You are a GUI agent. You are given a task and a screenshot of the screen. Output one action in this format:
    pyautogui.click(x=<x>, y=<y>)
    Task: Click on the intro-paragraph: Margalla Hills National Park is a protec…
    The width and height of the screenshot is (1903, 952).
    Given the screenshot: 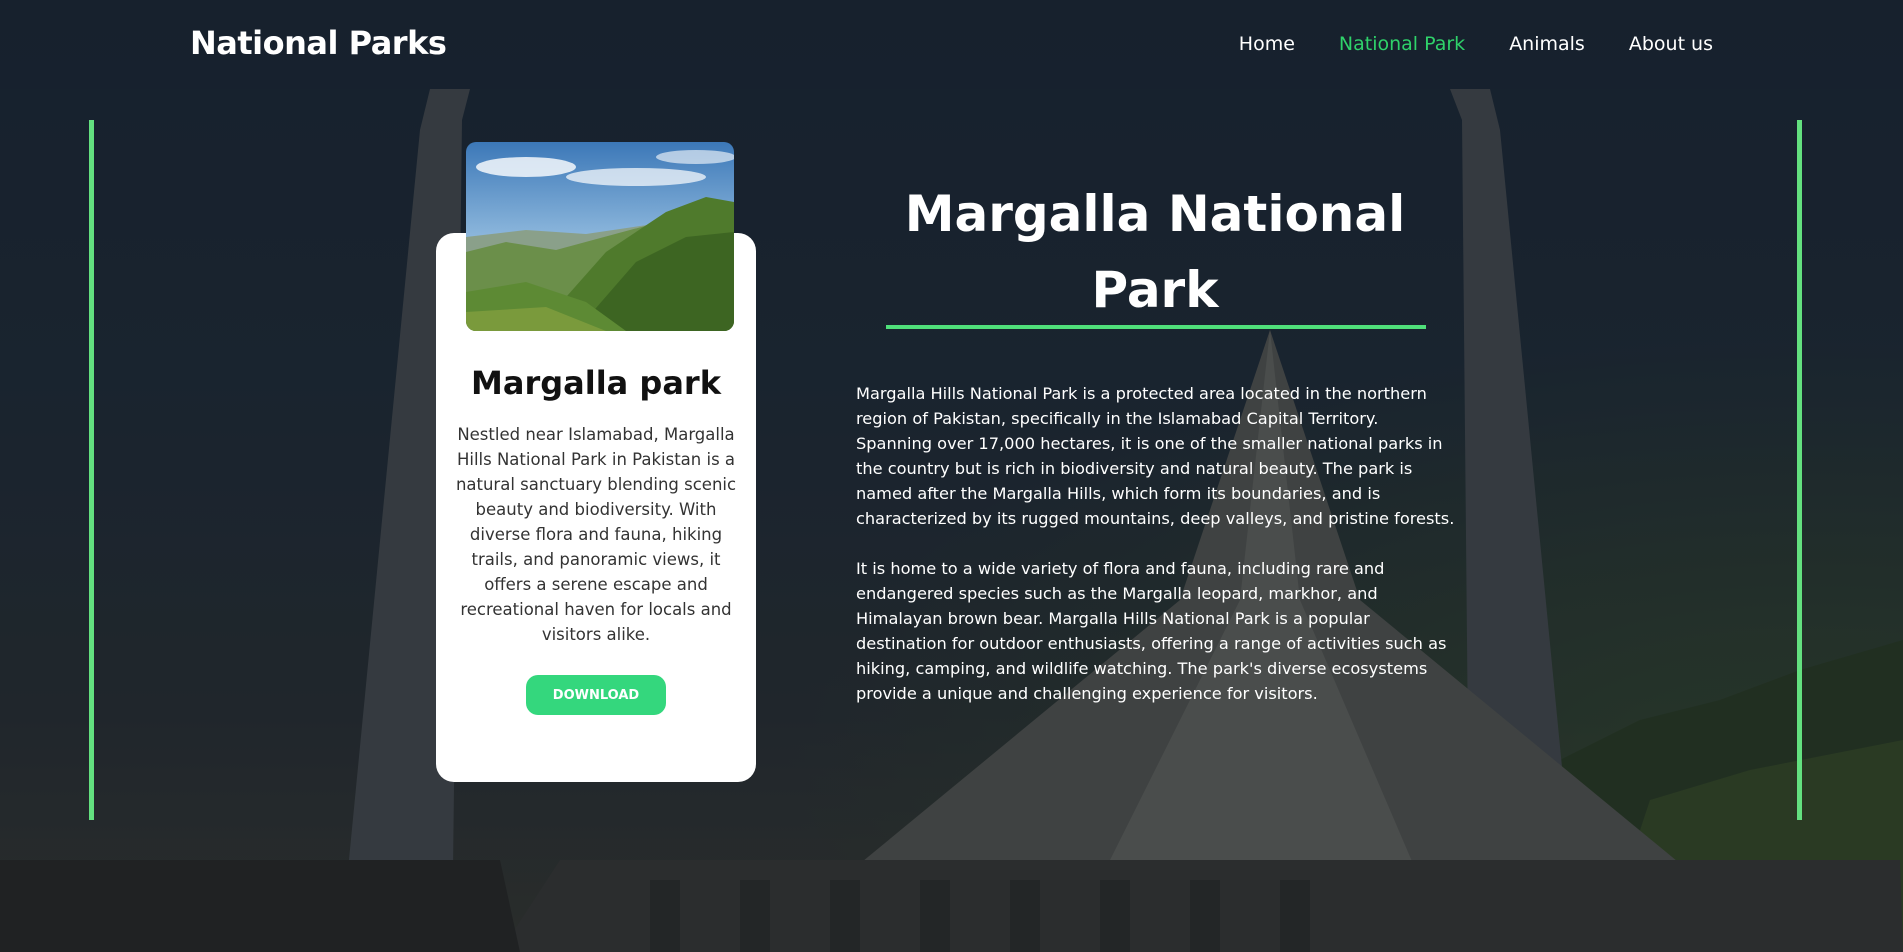 What is the action you would take?
    pyautogui.click(x=1155, y=456)
    